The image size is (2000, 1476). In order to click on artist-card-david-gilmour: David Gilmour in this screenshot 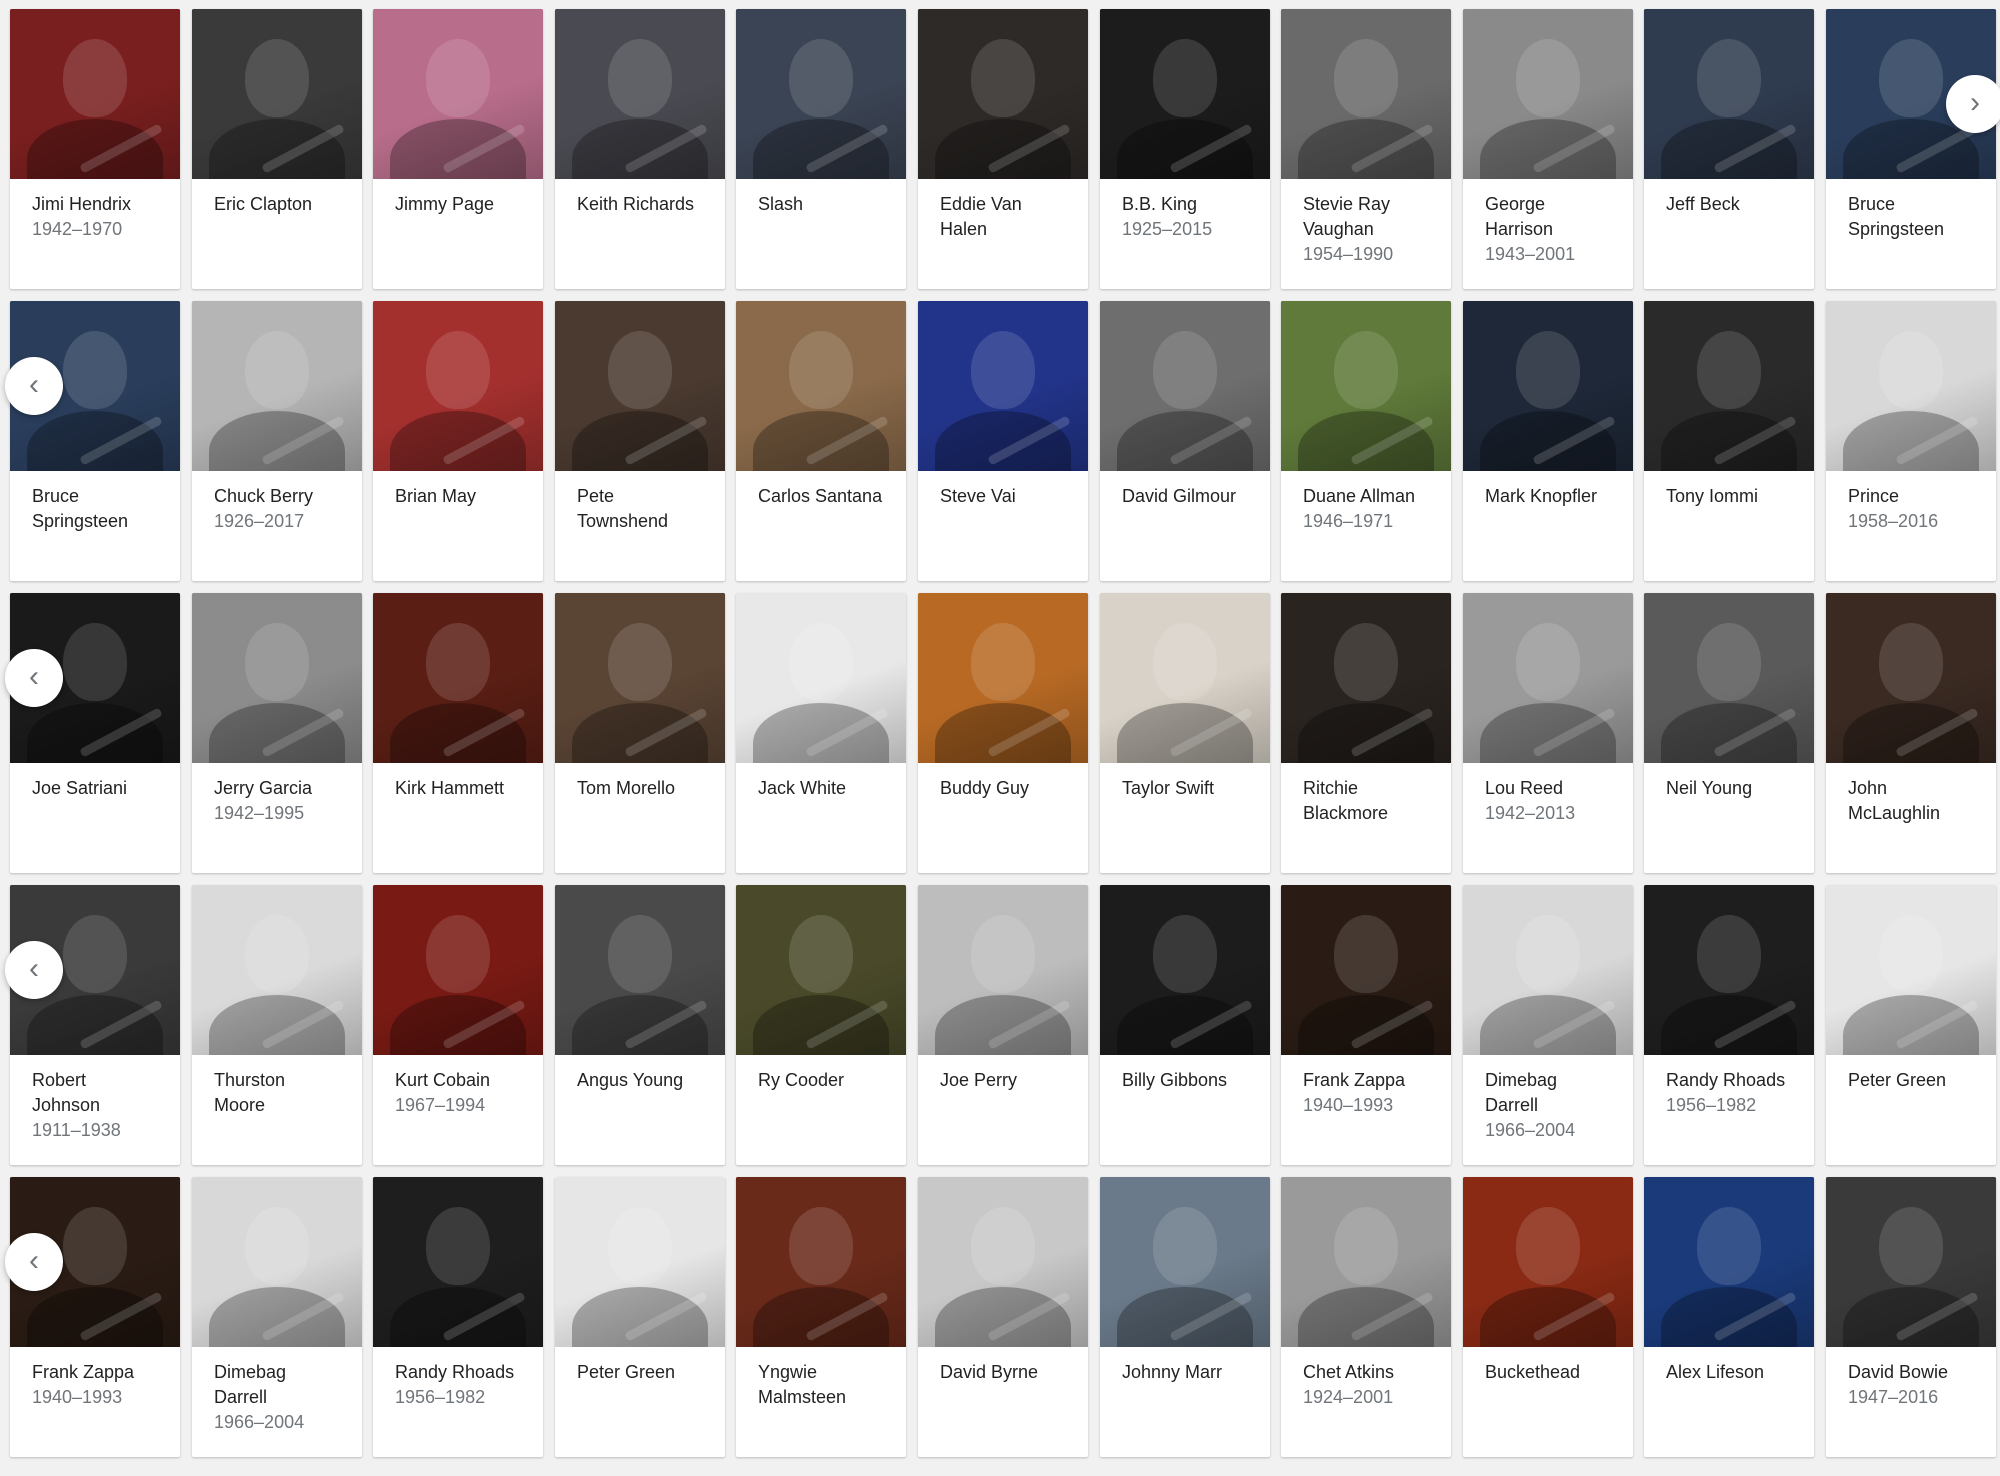, I will do `click(1185, 441)`.